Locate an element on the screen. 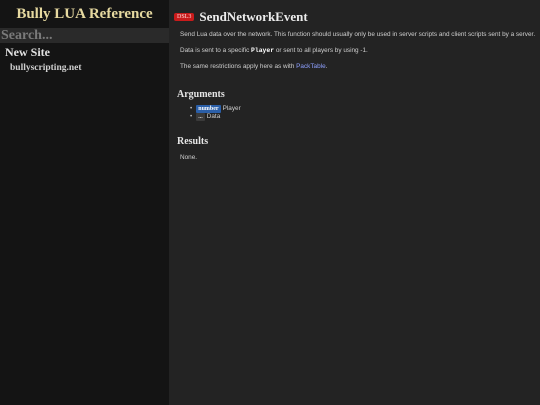  description-text: Data is sent to a specific is located at coordinates (216, 50).